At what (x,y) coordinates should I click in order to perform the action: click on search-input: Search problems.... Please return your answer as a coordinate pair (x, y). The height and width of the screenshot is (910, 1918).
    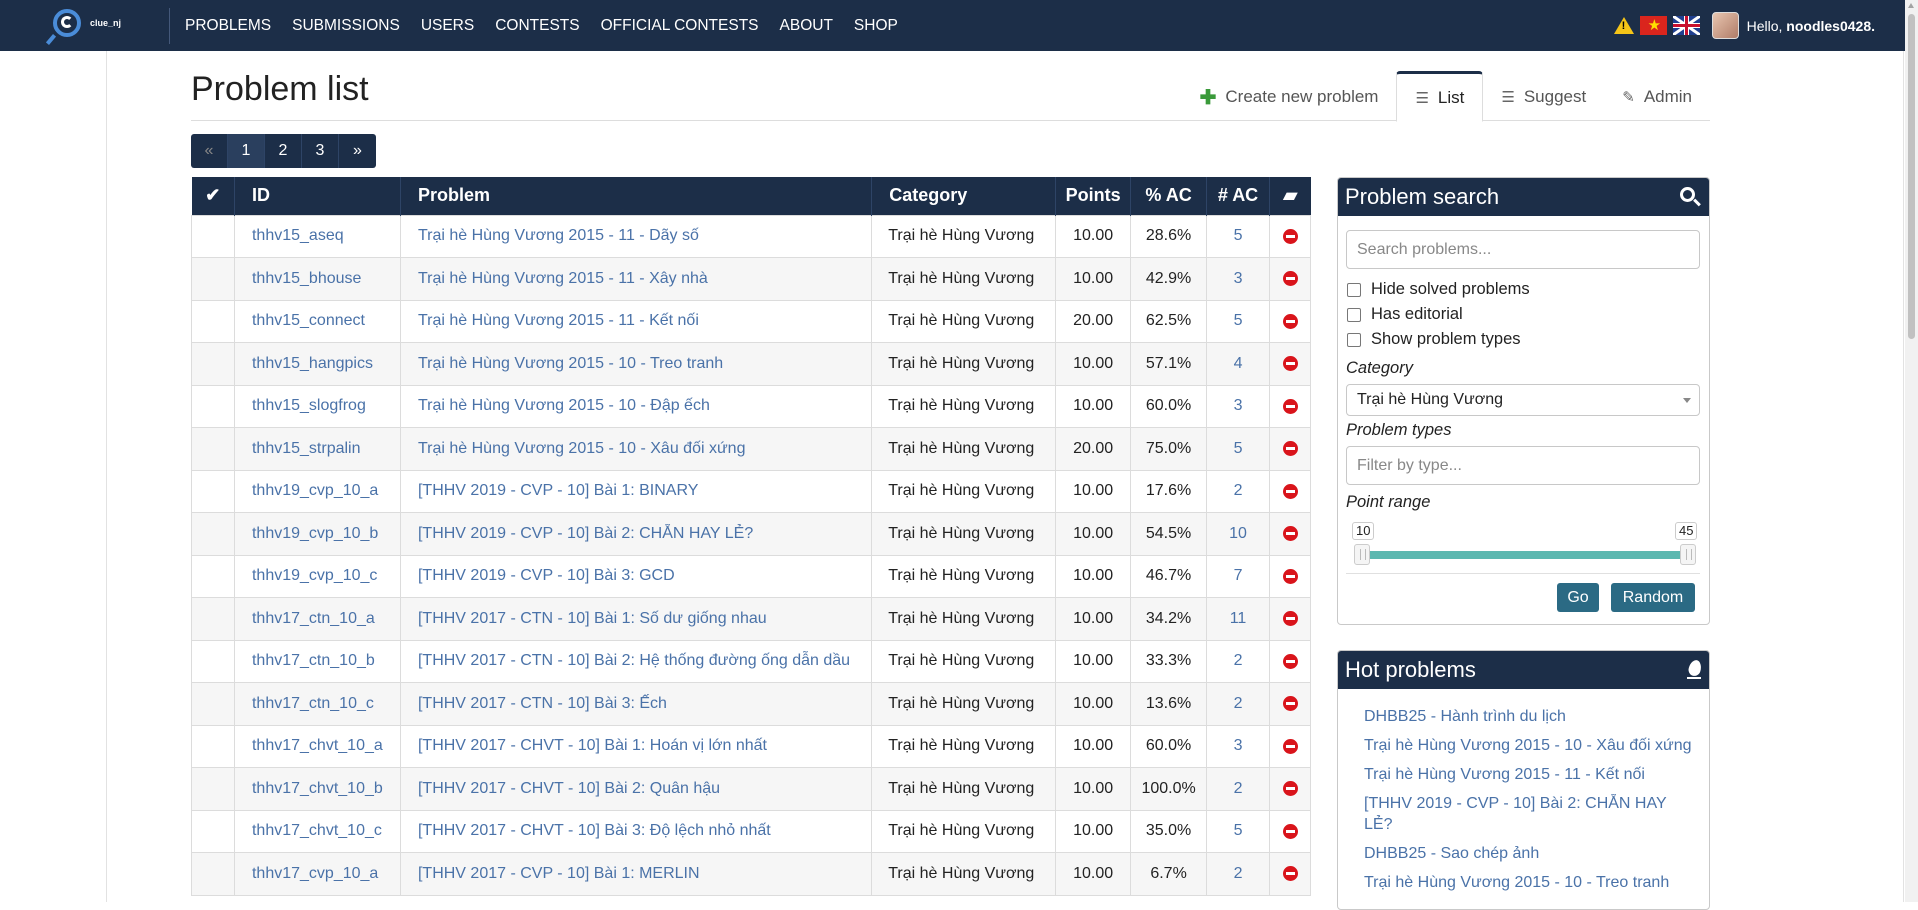
    Looking at the image, I should click on (1523, 249).